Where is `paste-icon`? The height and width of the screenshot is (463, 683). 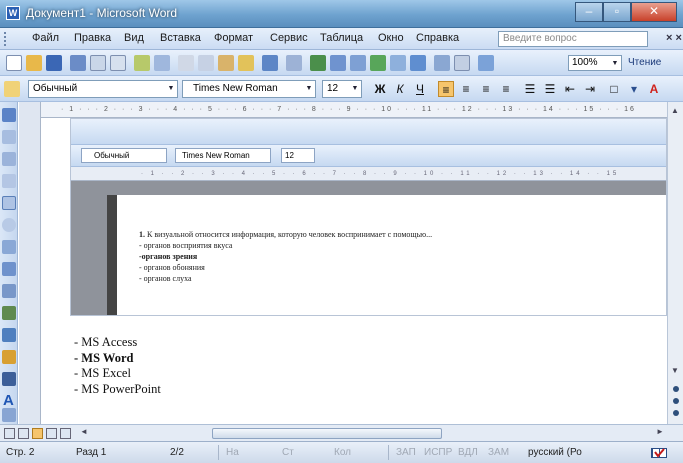 paste-icon is located at coordinates (226, 63).